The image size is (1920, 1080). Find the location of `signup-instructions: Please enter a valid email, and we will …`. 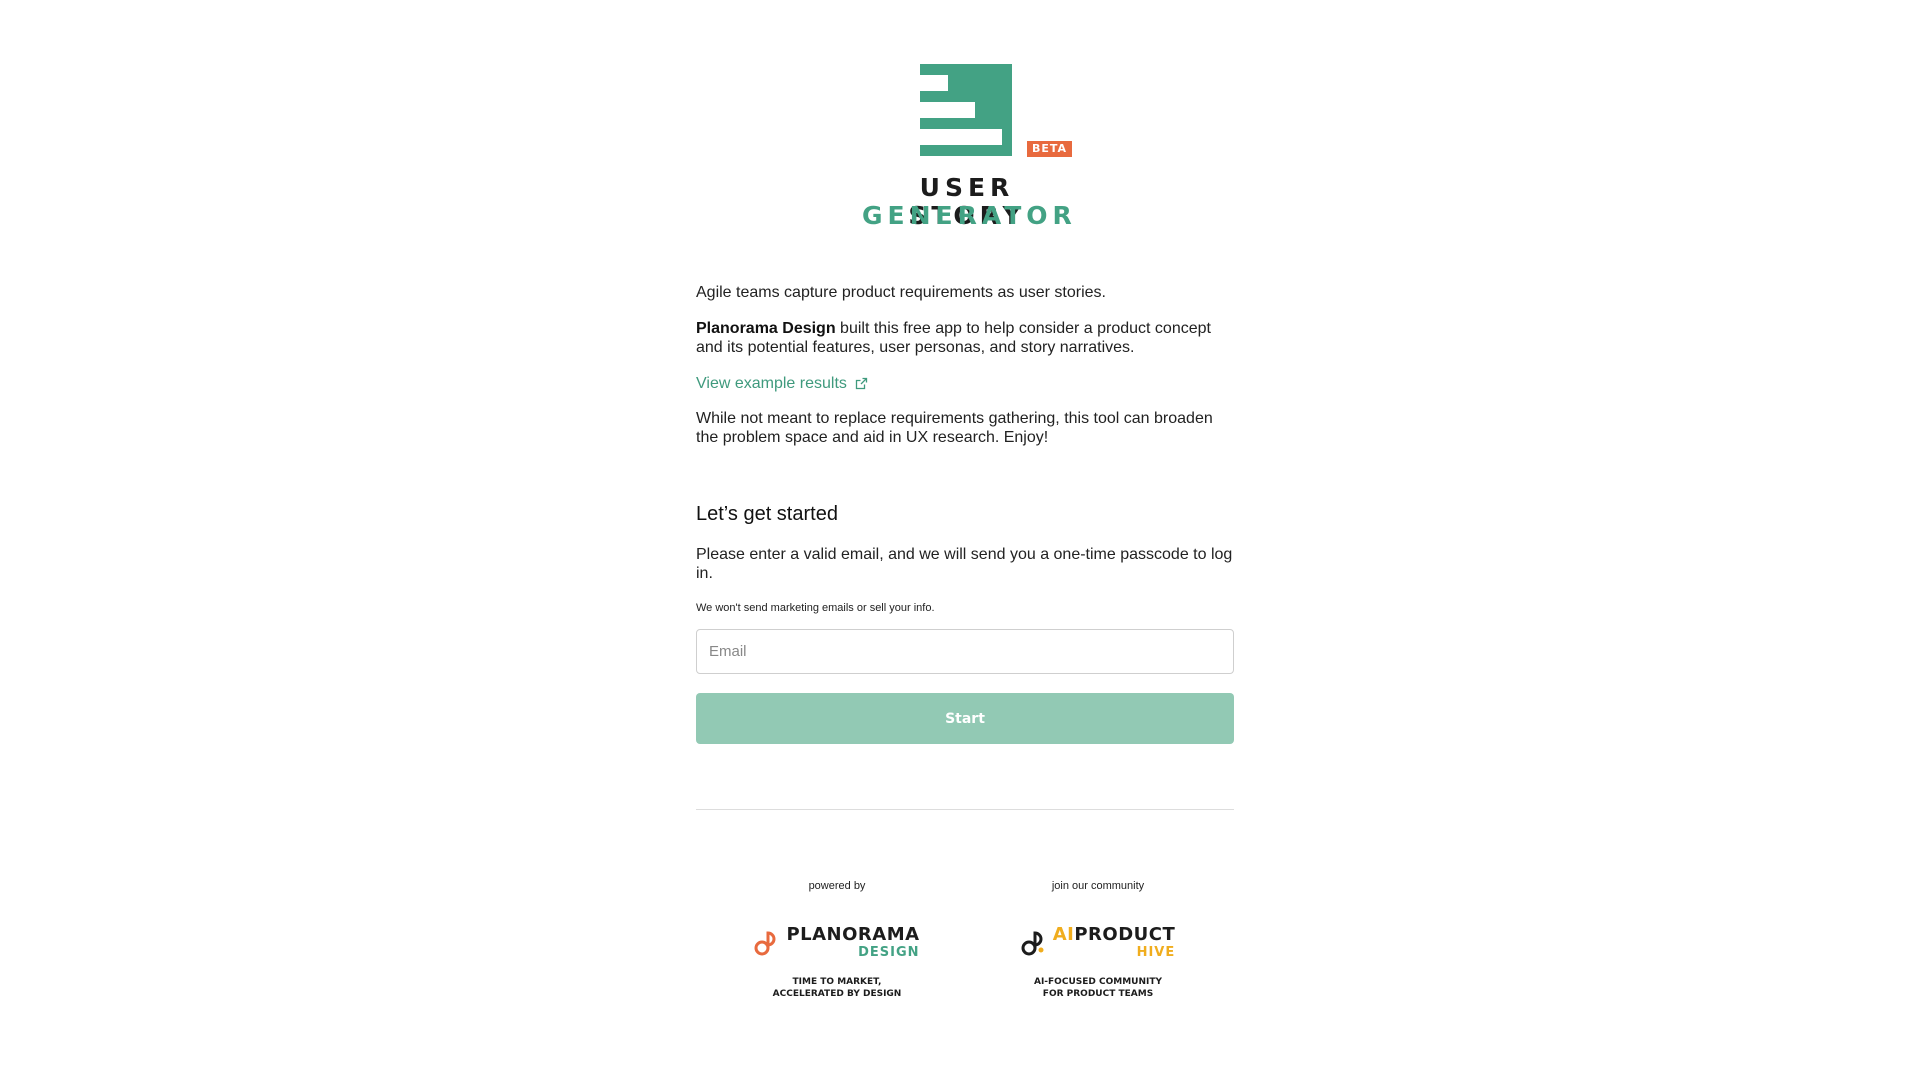

signup-instructions: Please enter a valid email, and we will … is located at coordinates (964, 564).